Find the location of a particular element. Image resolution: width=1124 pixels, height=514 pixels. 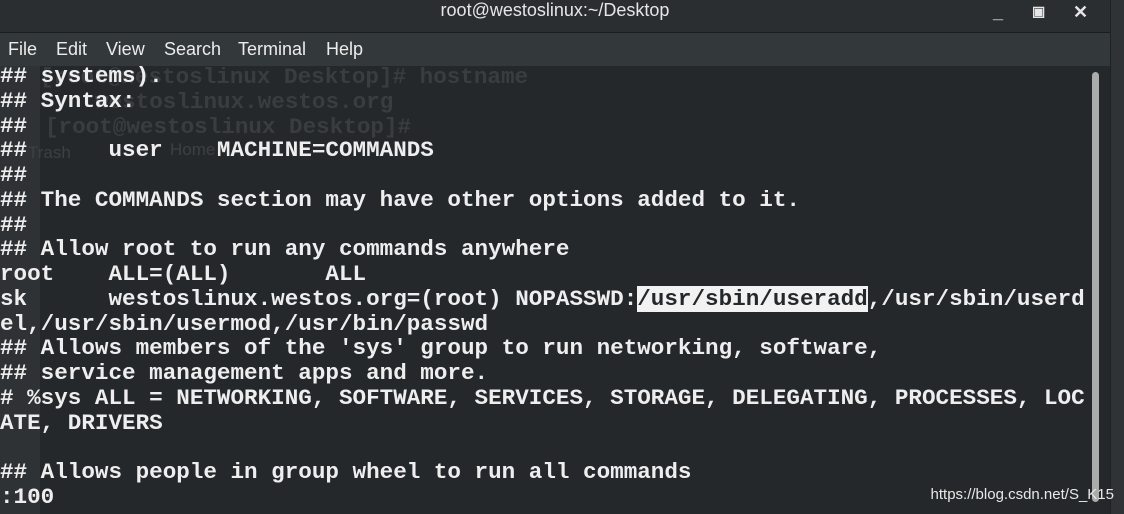

terminal-line: ## service management apps and more. is located at coordinates (244, 373).